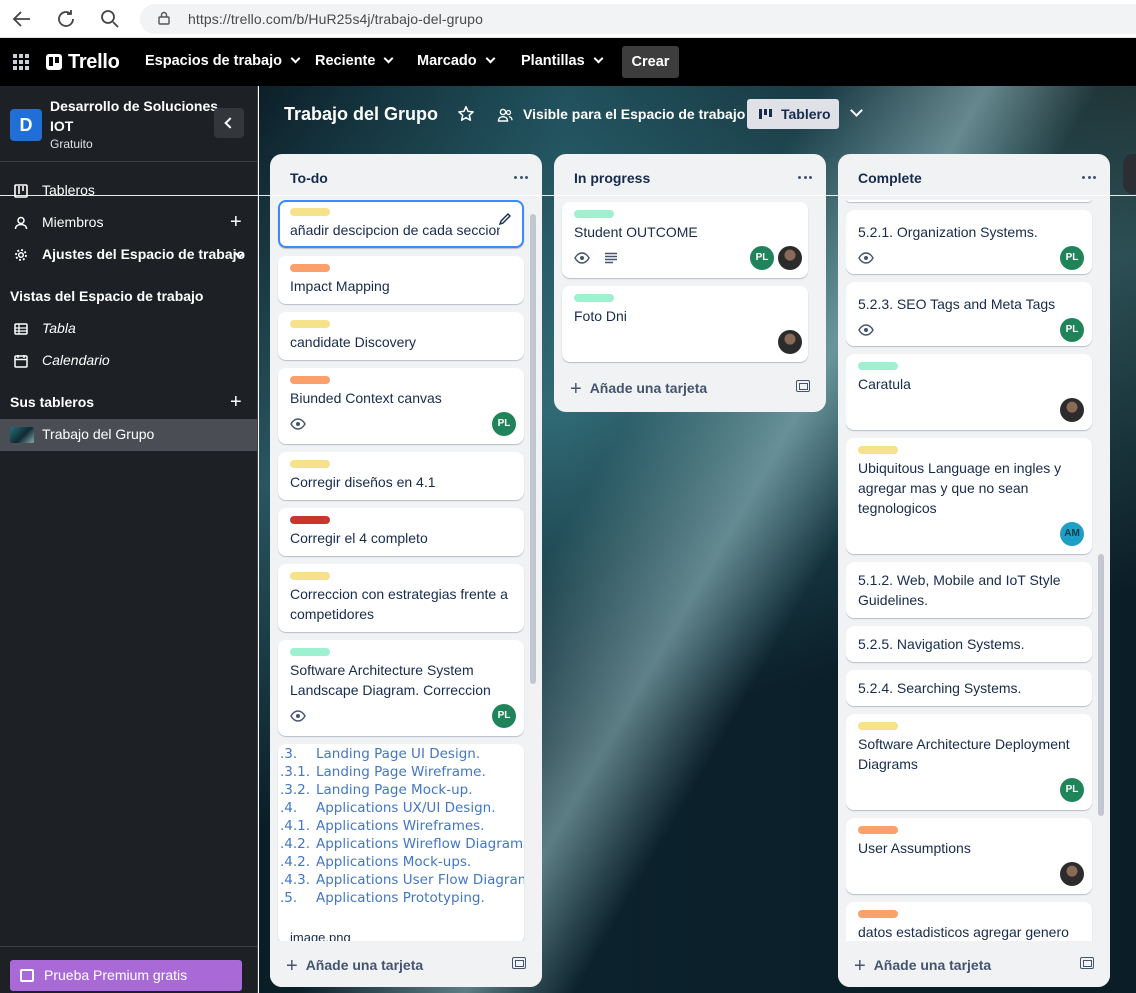  I want to click on card: Corregir diseños en 4.1, so click(401, 476).